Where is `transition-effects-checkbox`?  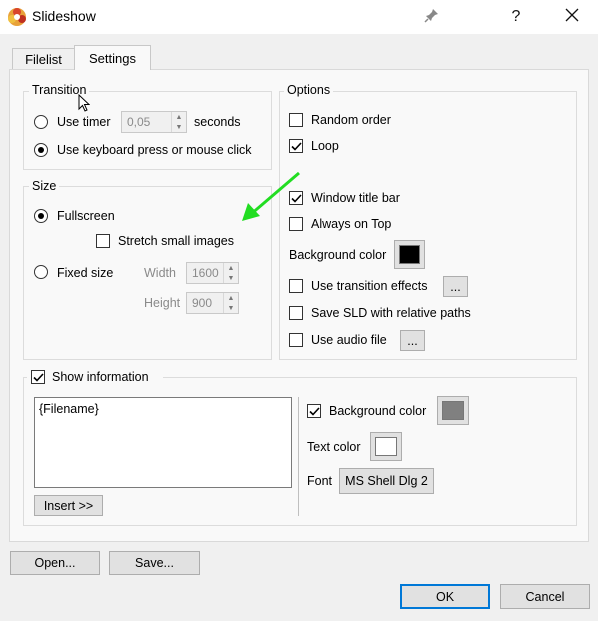
transition-effects-checkbox is located at coordinates (296, 286).